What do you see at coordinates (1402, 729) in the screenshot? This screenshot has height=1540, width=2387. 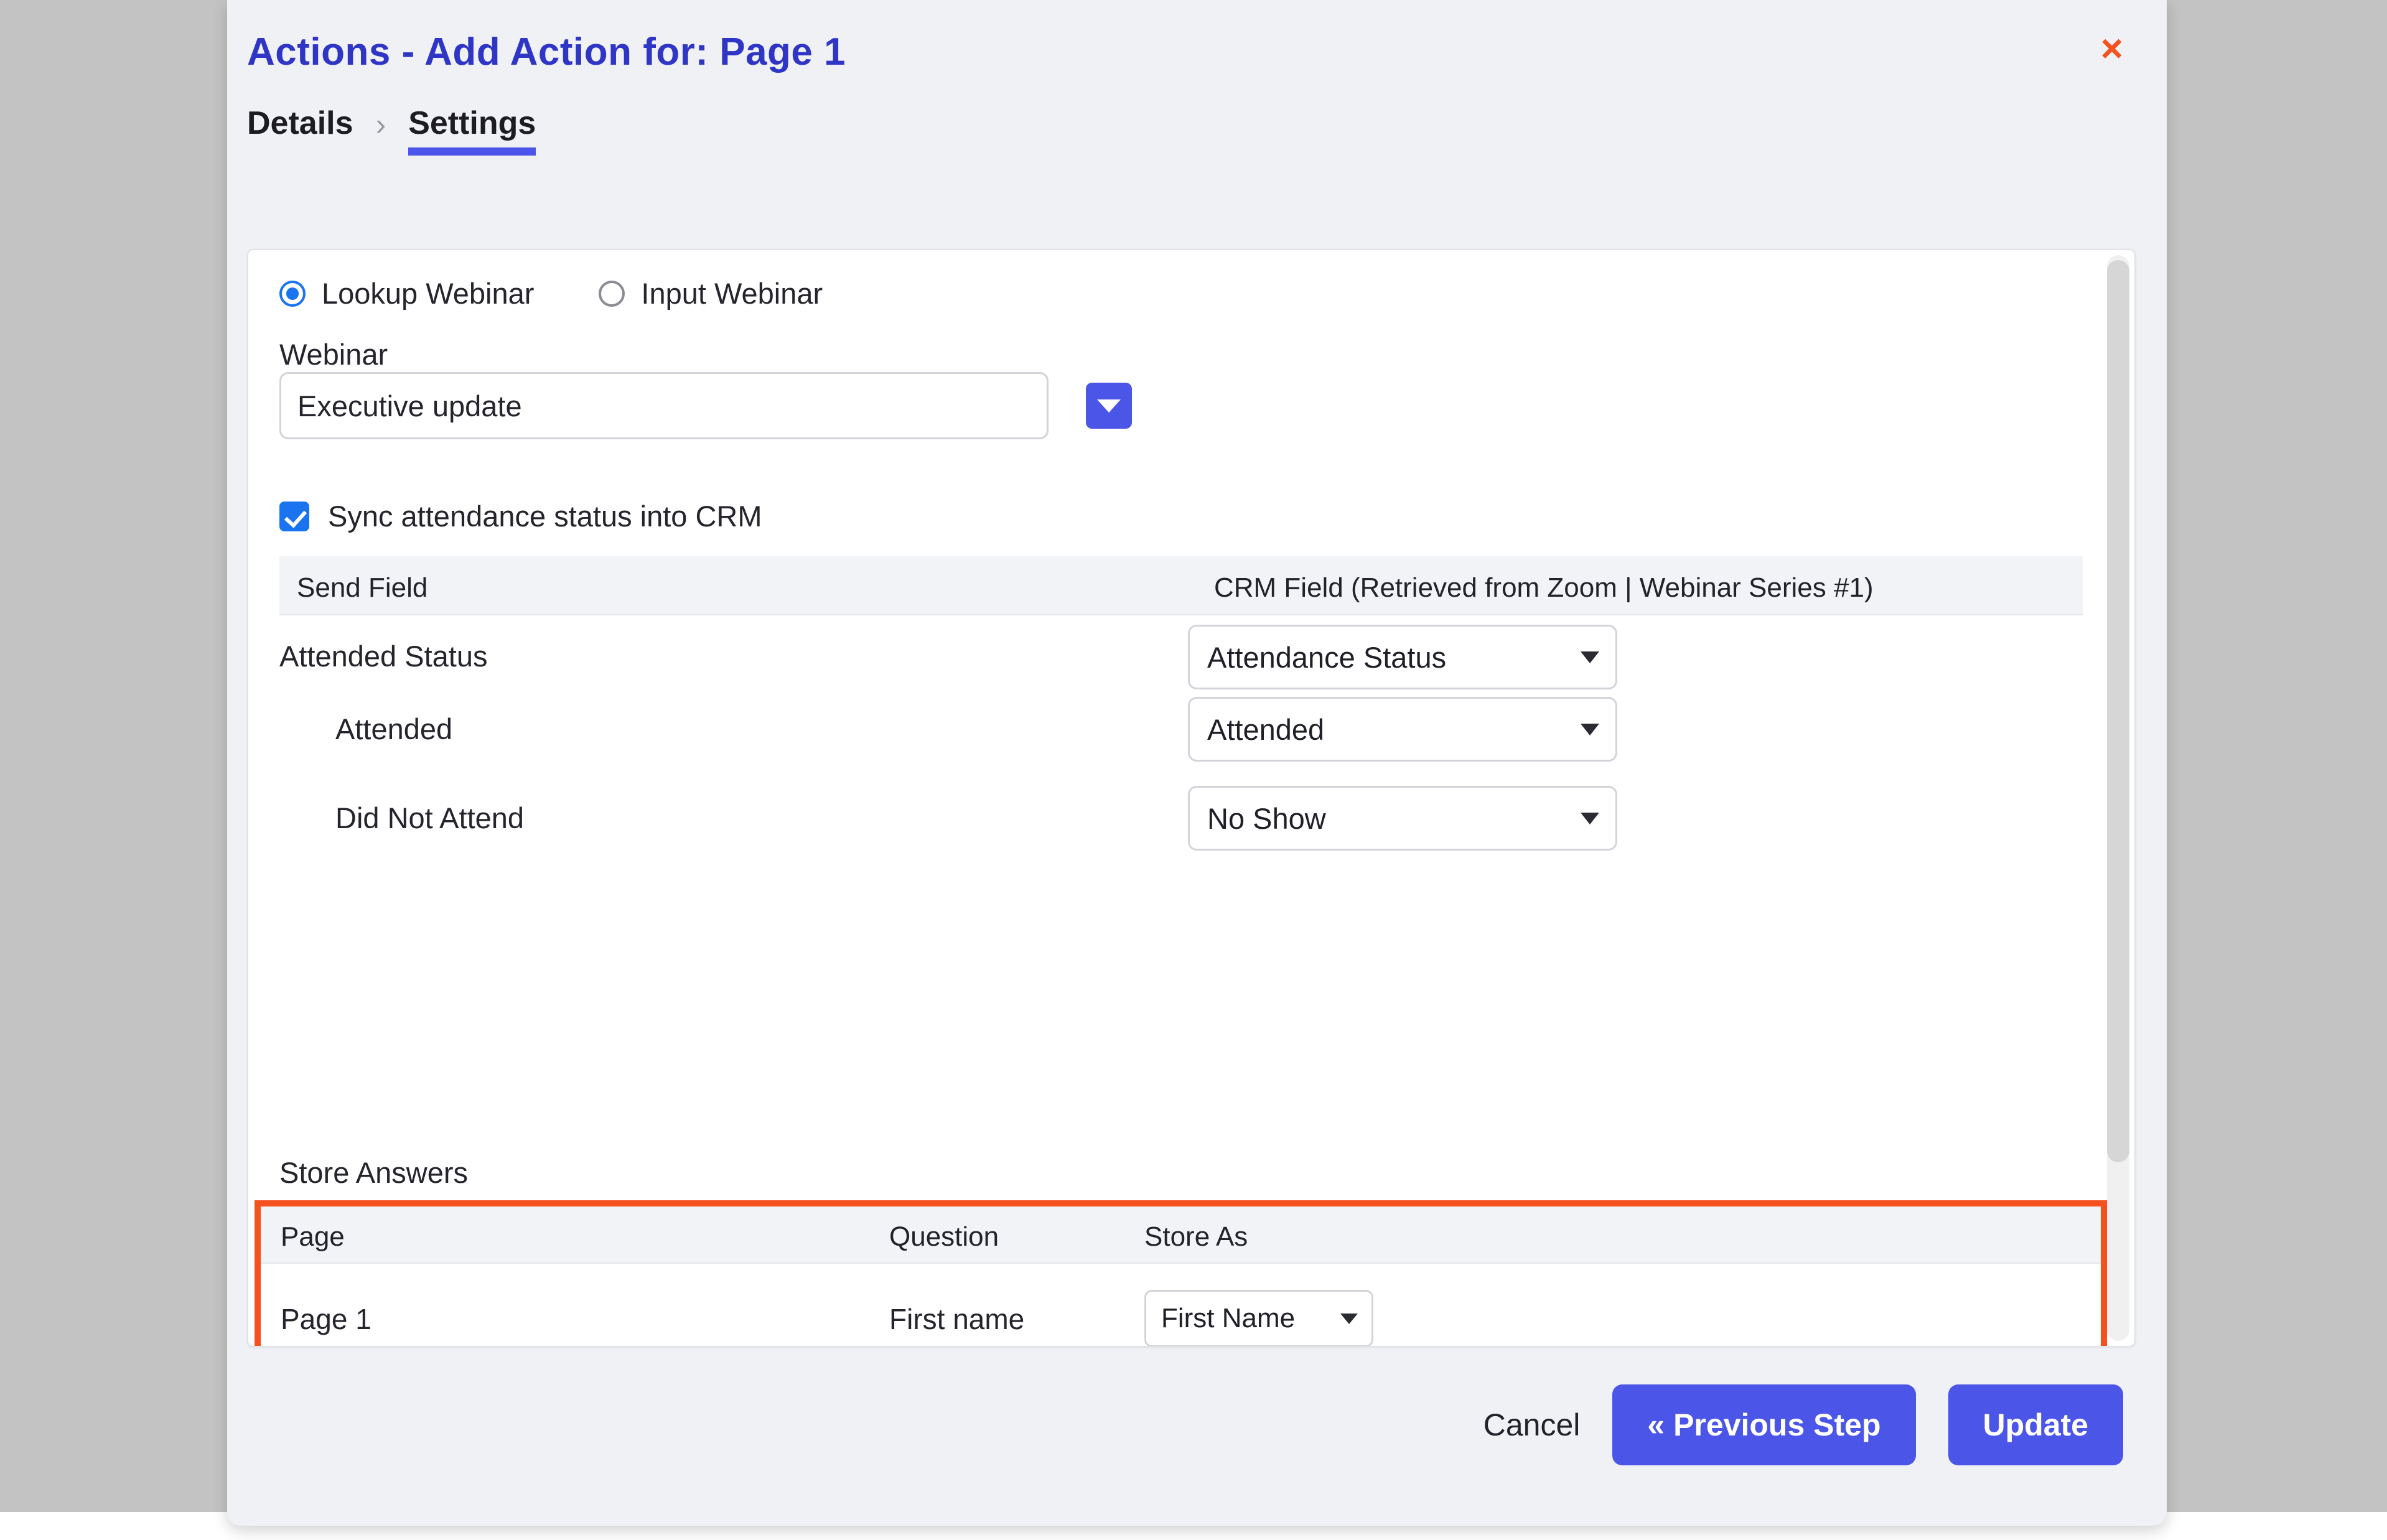 I see `crm-select-attended: Attended` at bounding box center [1402, 729].